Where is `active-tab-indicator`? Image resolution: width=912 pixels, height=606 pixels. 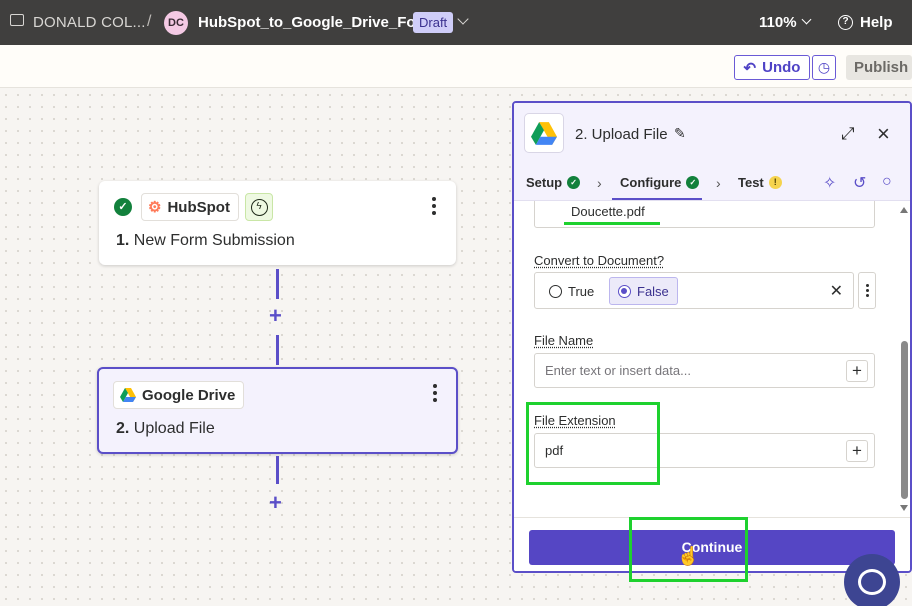
active-tab-indicator is located at coordinates (657, 199).